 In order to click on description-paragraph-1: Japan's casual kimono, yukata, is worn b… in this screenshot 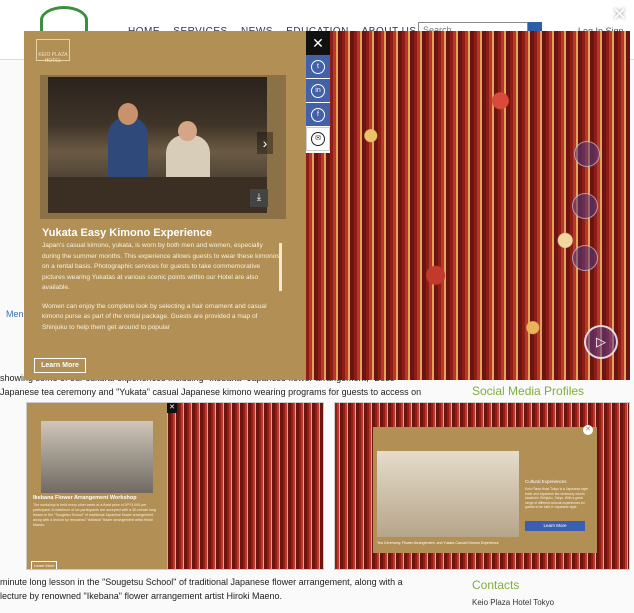, I will do `click(161, 266)`.